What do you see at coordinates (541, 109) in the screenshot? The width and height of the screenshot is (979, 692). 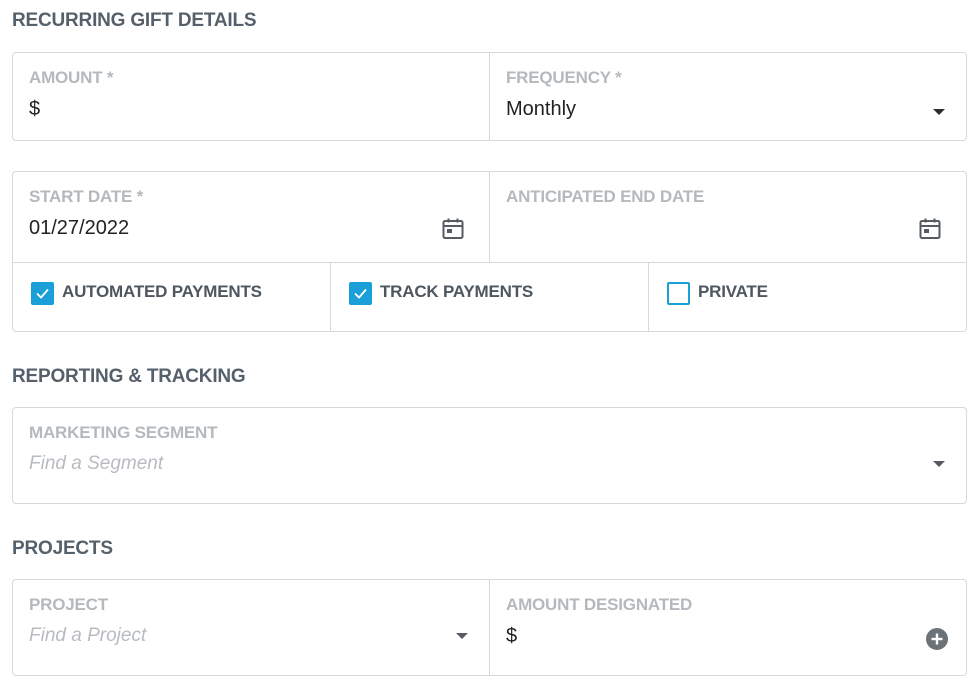 I see `frequency-value: Monthly` at bounding box center [541, 109].